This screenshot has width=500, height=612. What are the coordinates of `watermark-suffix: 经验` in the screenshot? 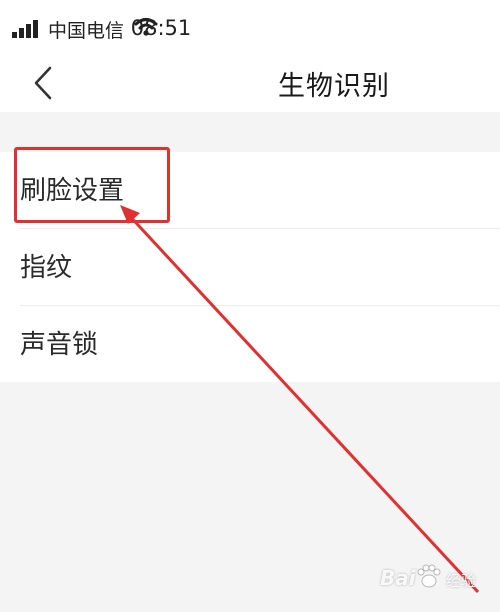 It's located at (461, 581).